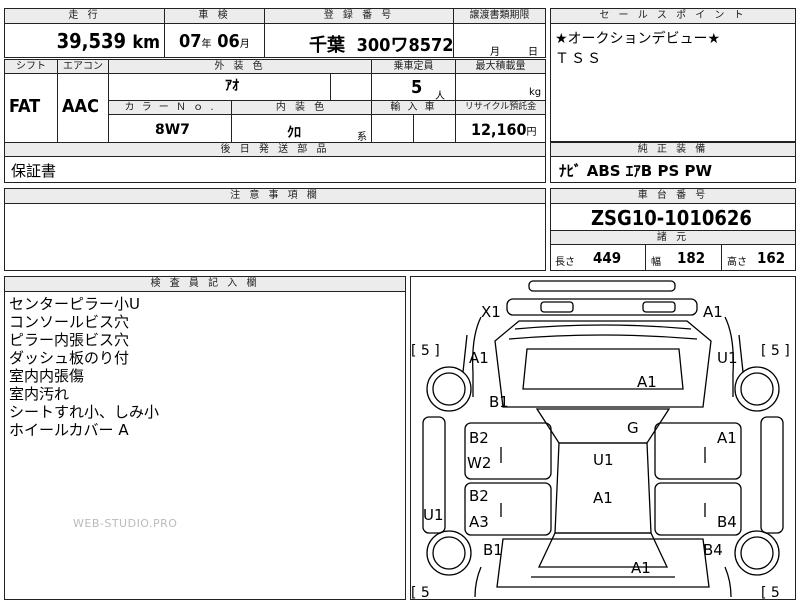 This screenshot has height=600, width=800. Describe the element at coordinates (214, 16) in the screenshot. I see `inspection-header: 車 検` at that location.